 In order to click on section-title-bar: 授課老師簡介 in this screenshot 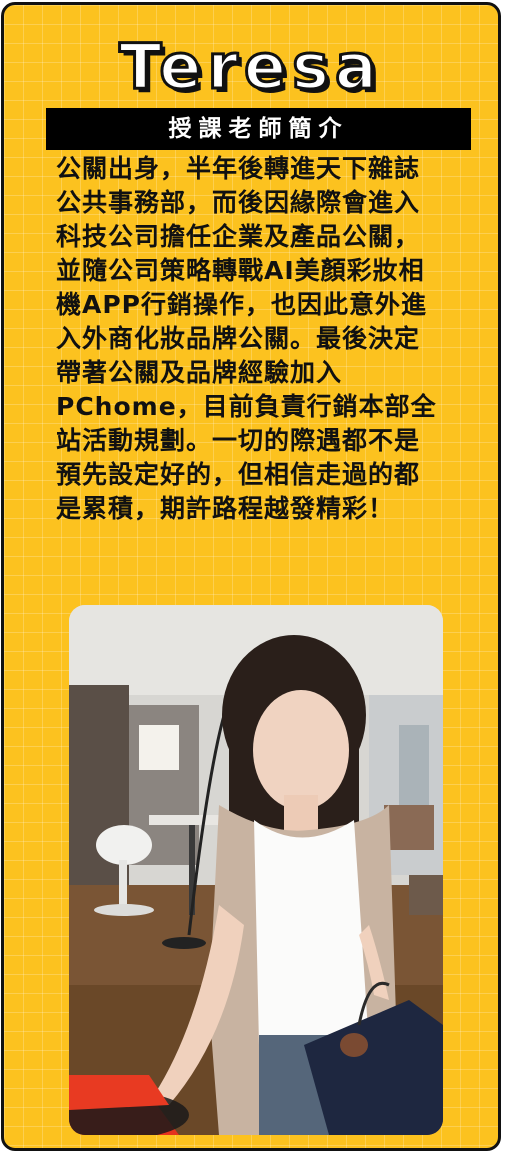, I will do `click(258, 129)`.